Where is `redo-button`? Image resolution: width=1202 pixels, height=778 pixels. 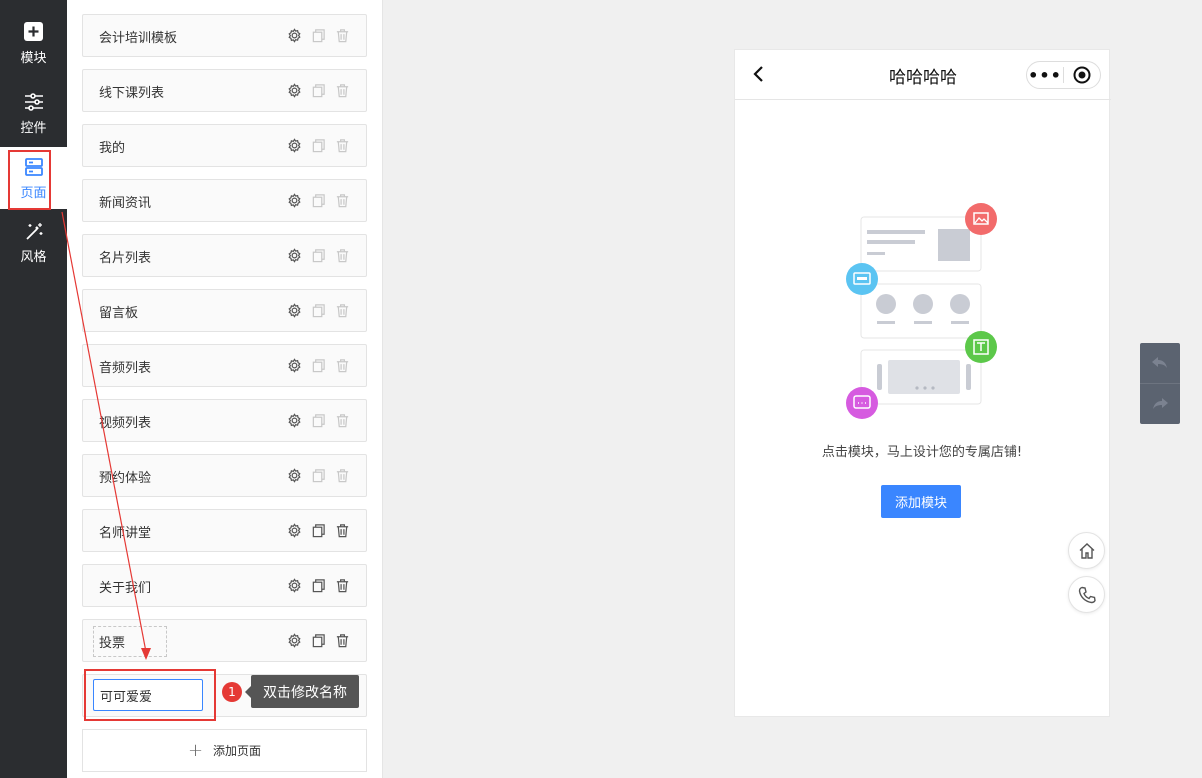 redo-button is located at coordinates (1160, 404).